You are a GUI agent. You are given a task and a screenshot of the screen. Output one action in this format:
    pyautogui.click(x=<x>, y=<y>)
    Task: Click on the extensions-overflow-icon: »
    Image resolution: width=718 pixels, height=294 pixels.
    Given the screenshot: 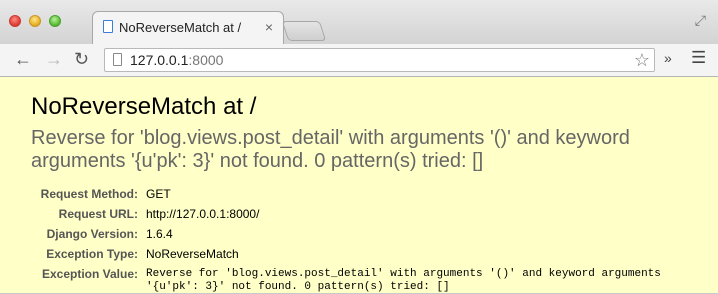 What is the action you would take?
    pyautogui.click(x=668, y=58)
    